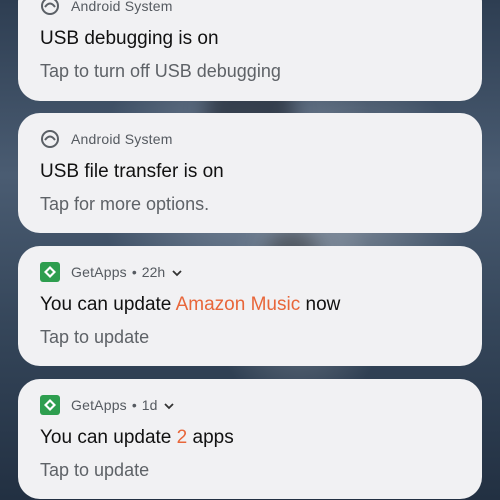 The image size is (500, 500). I want to click on notification-header: GetApps • 1d, so click(107, 405).